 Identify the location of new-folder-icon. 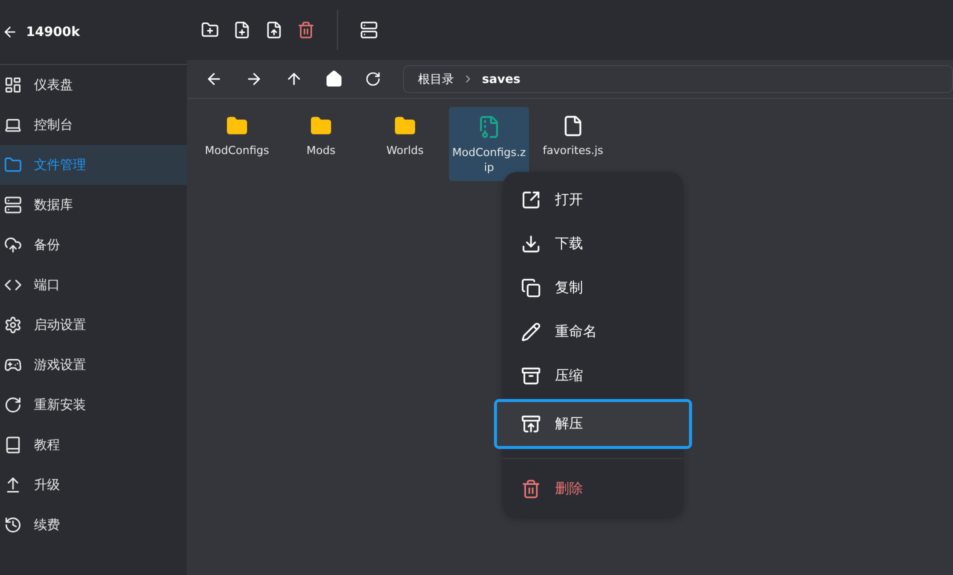
(210, 30).